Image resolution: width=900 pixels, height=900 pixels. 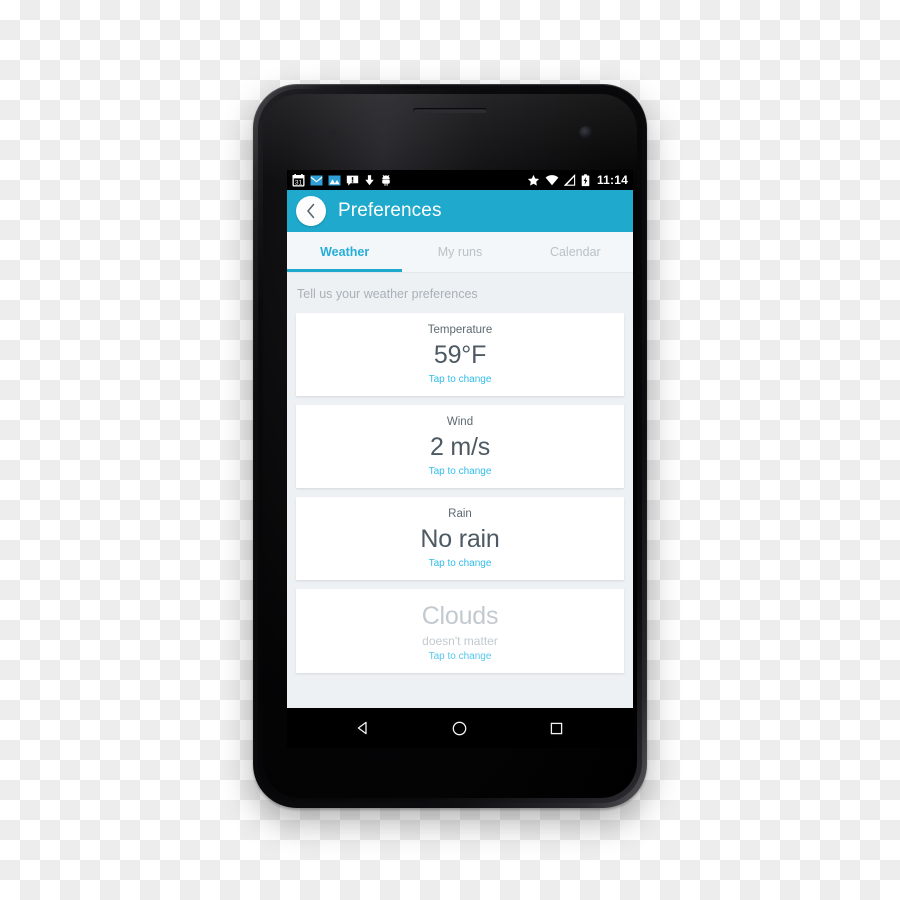 I want to click on star-icon, so click(x=533, y=180).